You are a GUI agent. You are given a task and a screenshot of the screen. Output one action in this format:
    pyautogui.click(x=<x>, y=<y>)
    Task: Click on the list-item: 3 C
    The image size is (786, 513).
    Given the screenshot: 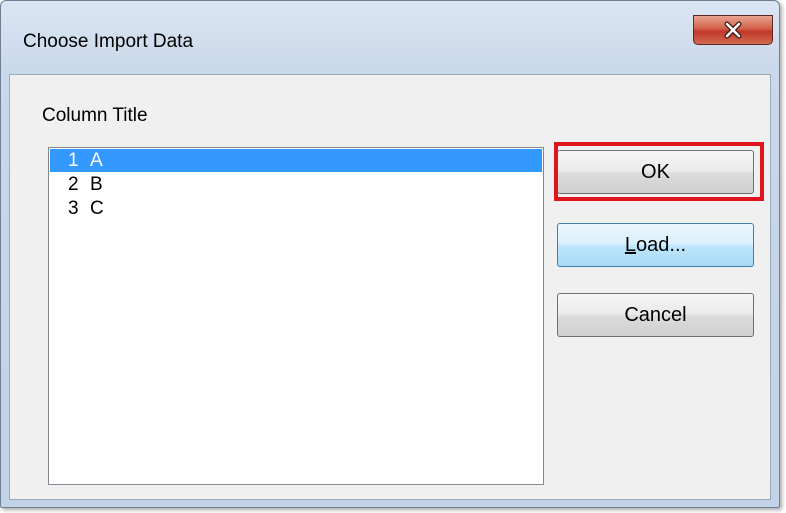 What is the action you would take?
    pyautogui.click(x=296, y=208)
    